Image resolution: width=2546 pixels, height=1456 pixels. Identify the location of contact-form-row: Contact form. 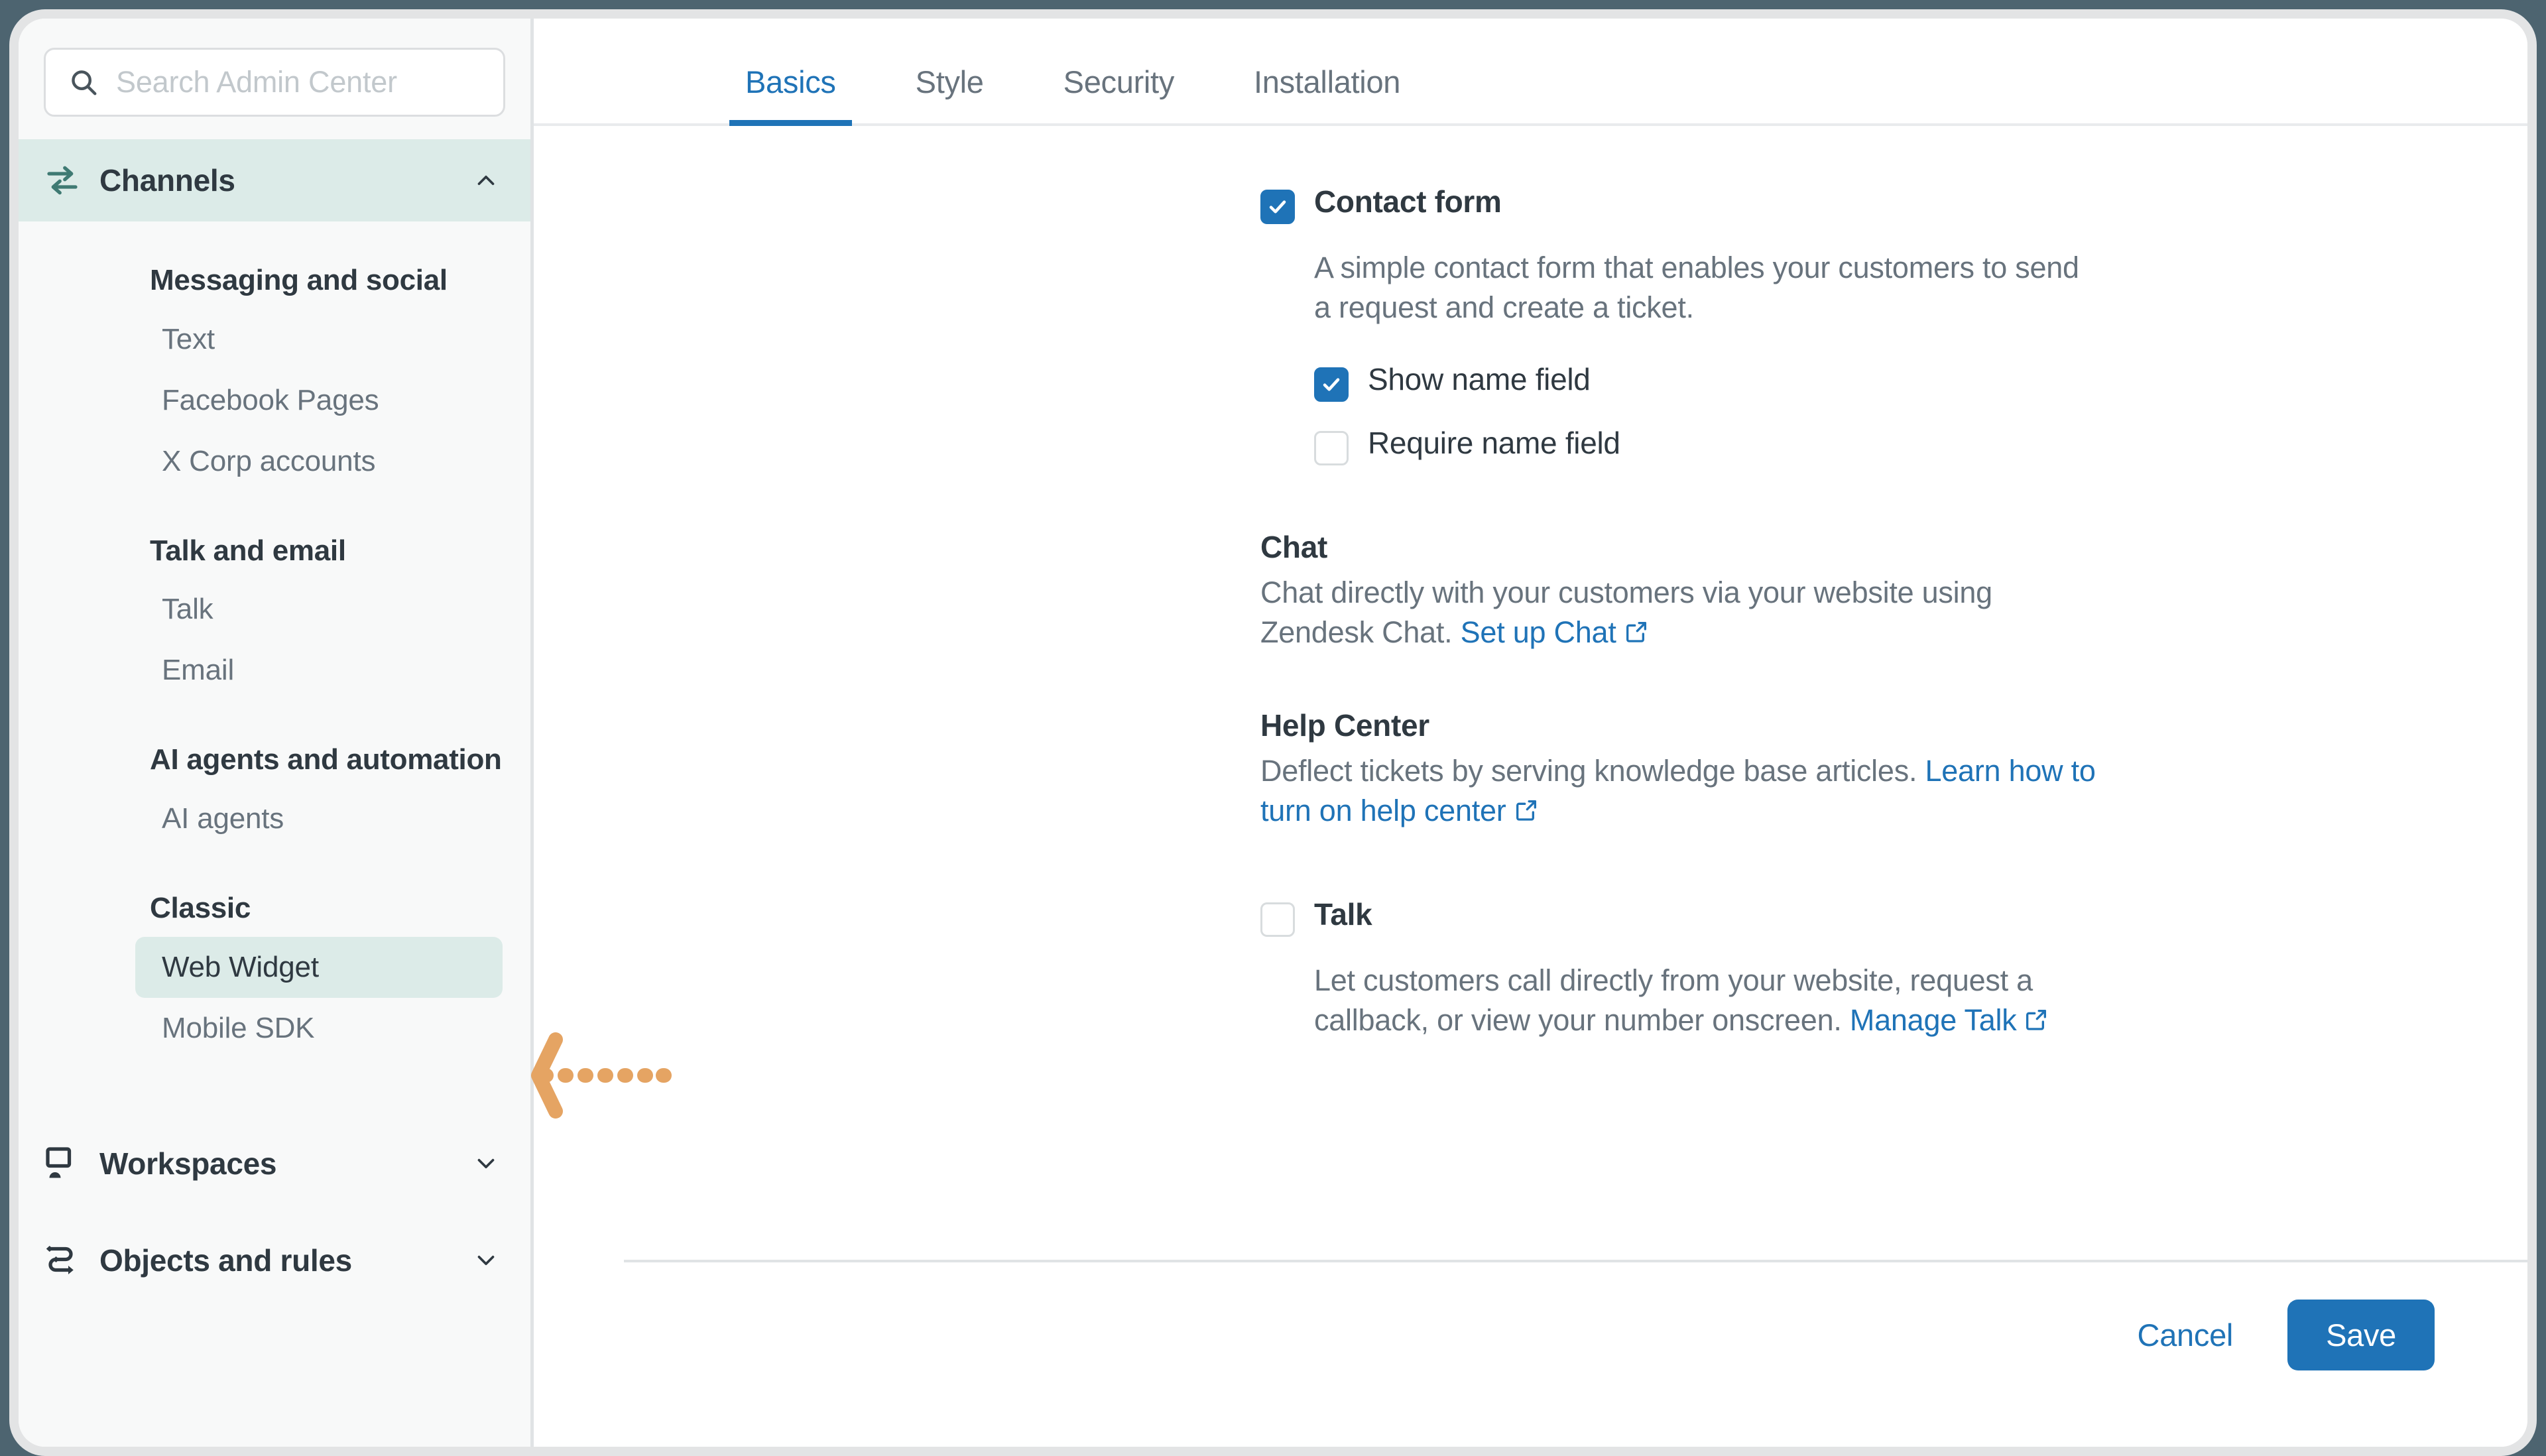
(1701, 204).